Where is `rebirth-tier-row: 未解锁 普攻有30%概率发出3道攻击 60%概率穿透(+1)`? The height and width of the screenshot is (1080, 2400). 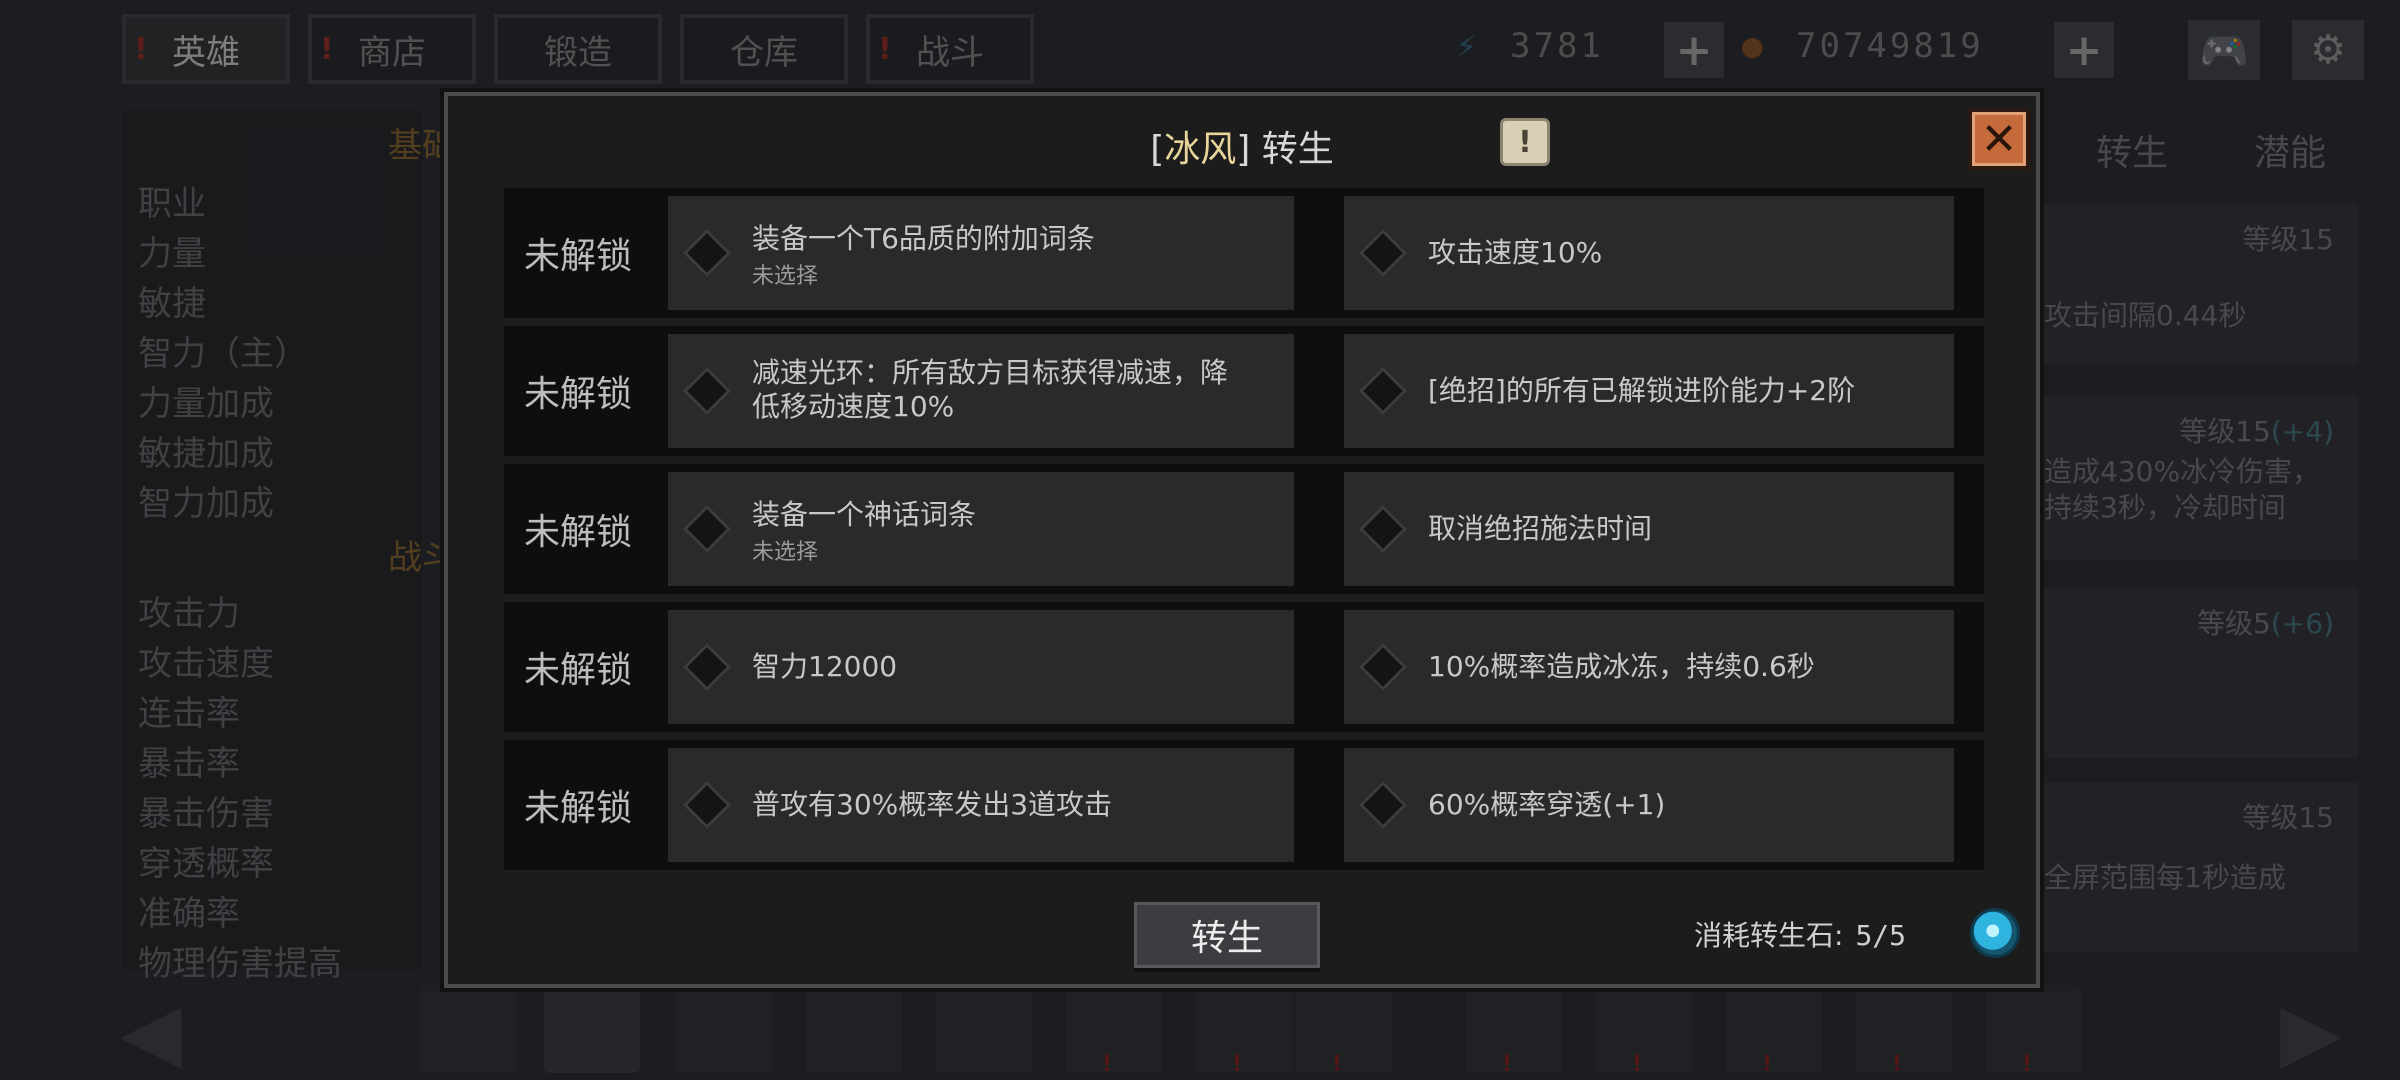 rebirth-tier-row: 未解锁 普攻有30%概率发出3道攻击 60%概率穿透(+1) is located at coordinates (1244, 805).